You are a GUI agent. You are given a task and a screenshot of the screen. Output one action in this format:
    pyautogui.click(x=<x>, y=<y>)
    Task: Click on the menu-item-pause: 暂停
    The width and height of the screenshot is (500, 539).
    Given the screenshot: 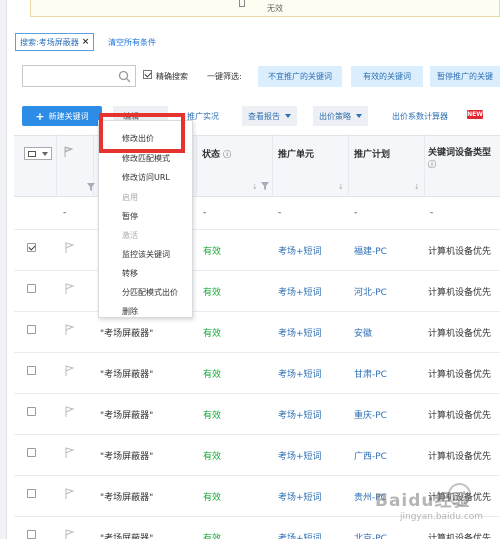 What is the action you would take?
    pyautogui.click(x=130, y=216)
    